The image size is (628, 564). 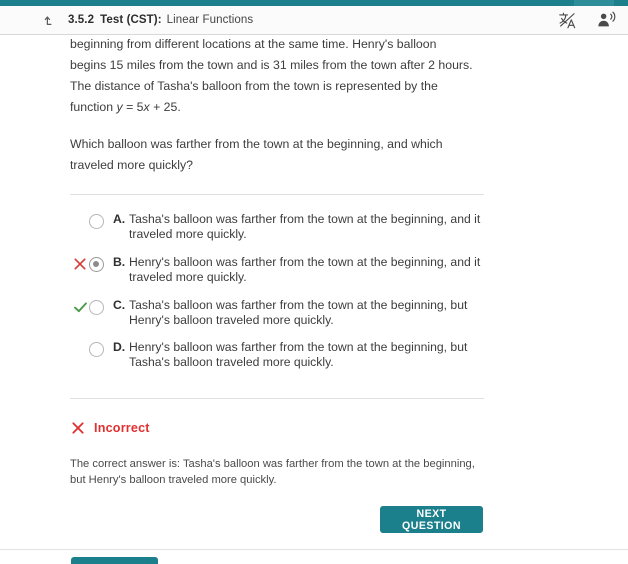 What do you see at coordinates (277, 194) in the screenshot?
I see `divider-above-options` at bounding box center [277, 194].